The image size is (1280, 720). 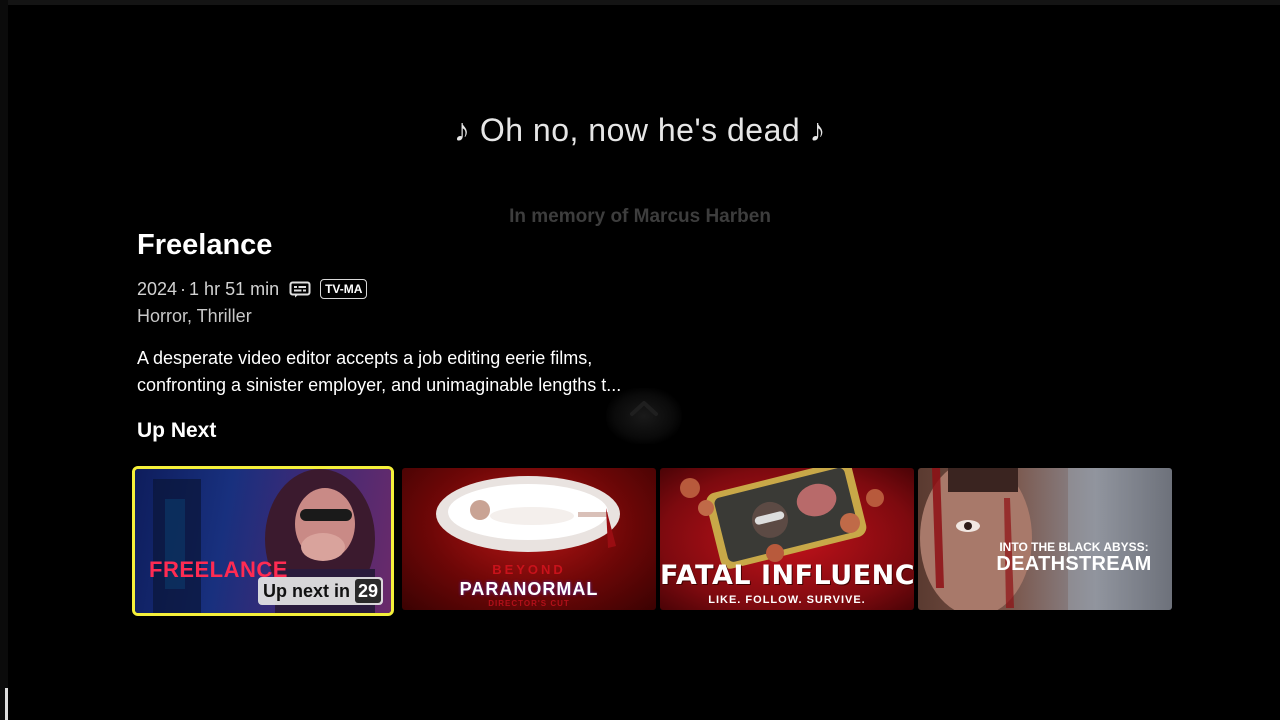 I want to click on movie-year: 2024, so click(x=157, y=288).